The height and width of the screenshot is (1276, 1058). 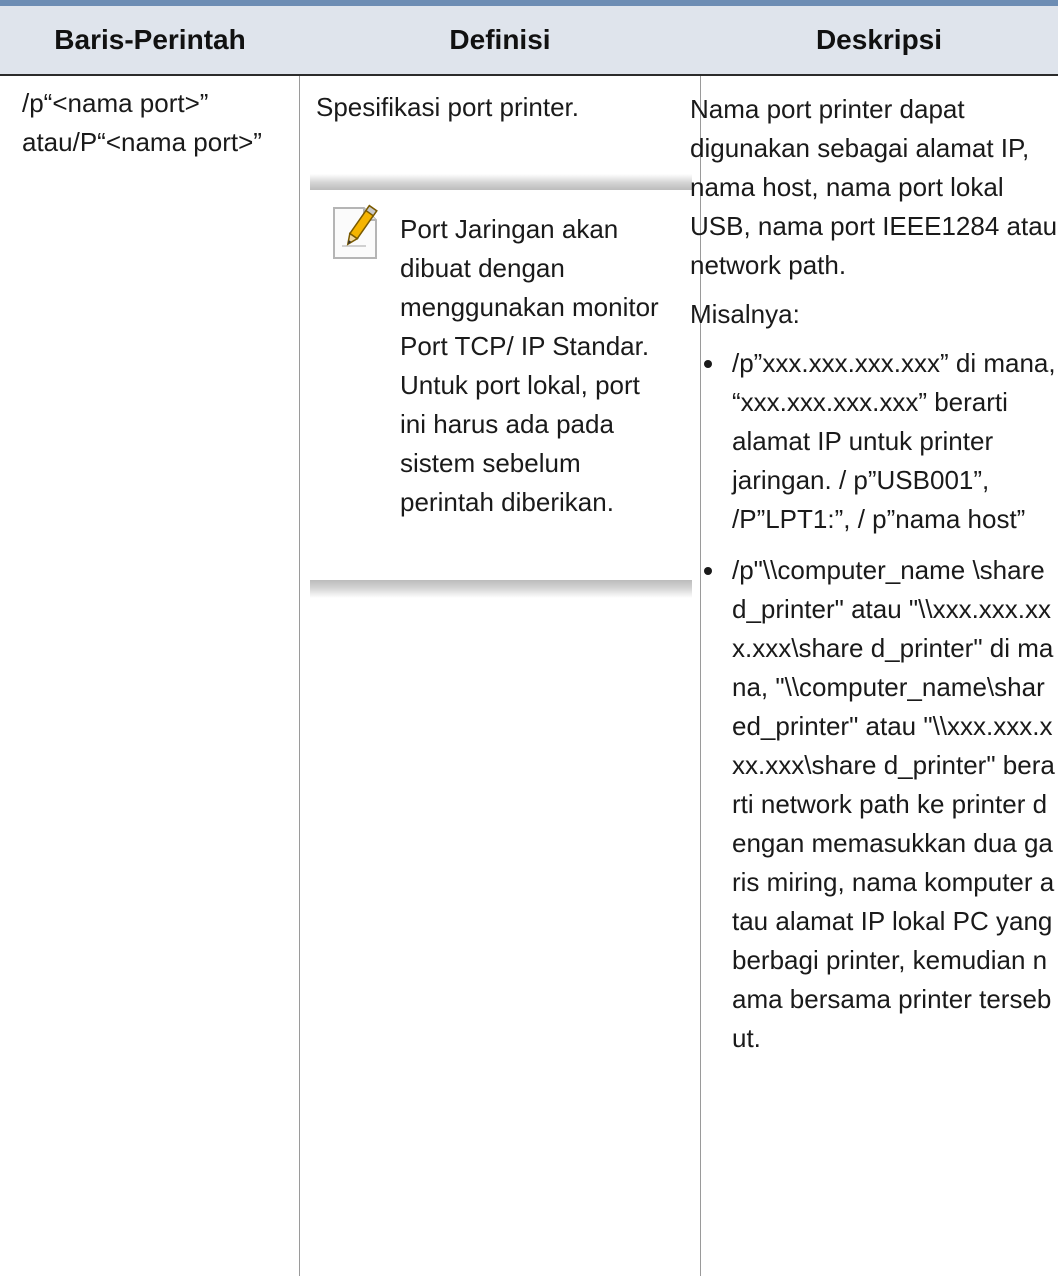 I want to click on header-separator, so click(x=529, y=75).